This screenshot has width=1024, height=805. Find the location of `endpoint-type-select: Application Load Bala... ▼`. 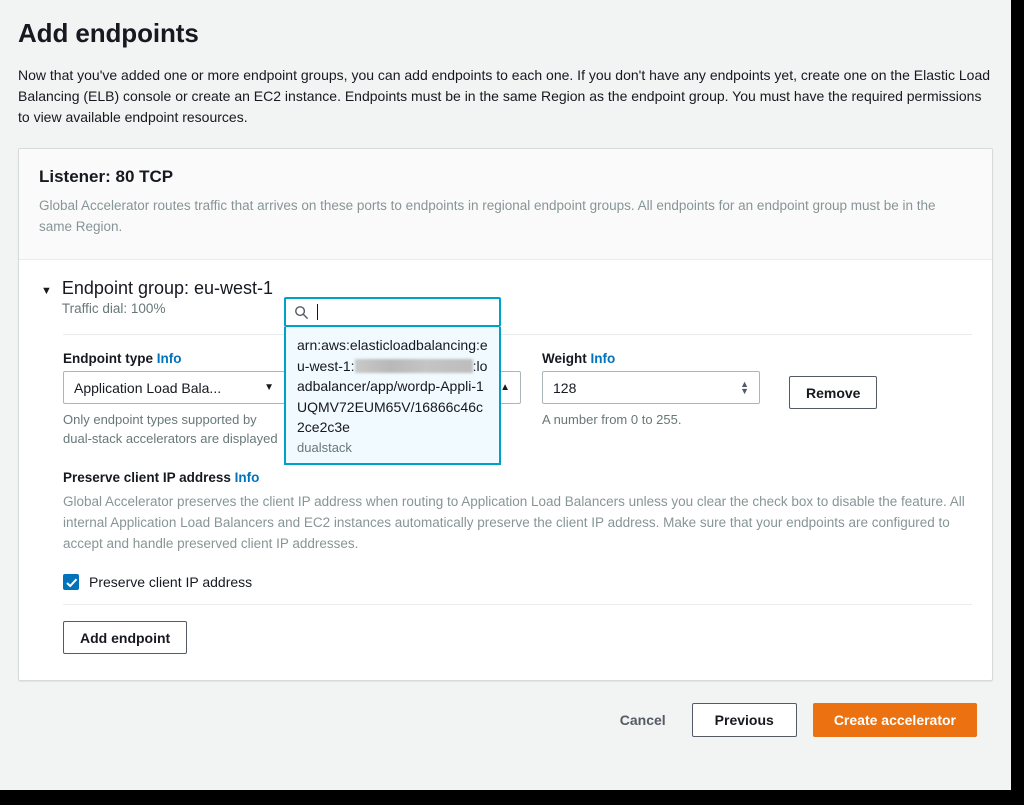

endpoint-type-select: Application Load Bala... ▼ is located at coordinates (174, 387).